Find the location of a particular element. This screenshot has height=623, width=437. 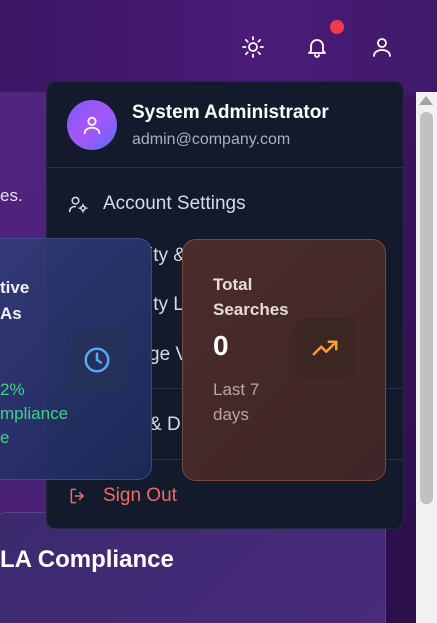

trend-up-icon is located at coordinates (325, 348).